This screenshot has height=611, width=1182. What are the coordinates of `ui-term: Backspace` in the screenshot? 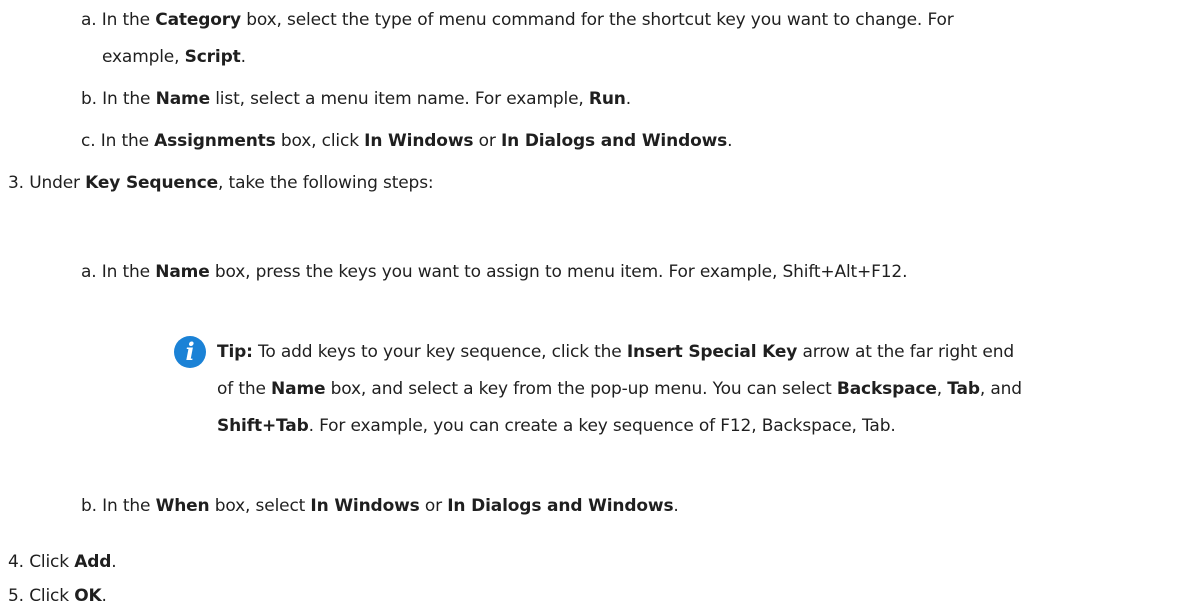 It's located at (886, 389).